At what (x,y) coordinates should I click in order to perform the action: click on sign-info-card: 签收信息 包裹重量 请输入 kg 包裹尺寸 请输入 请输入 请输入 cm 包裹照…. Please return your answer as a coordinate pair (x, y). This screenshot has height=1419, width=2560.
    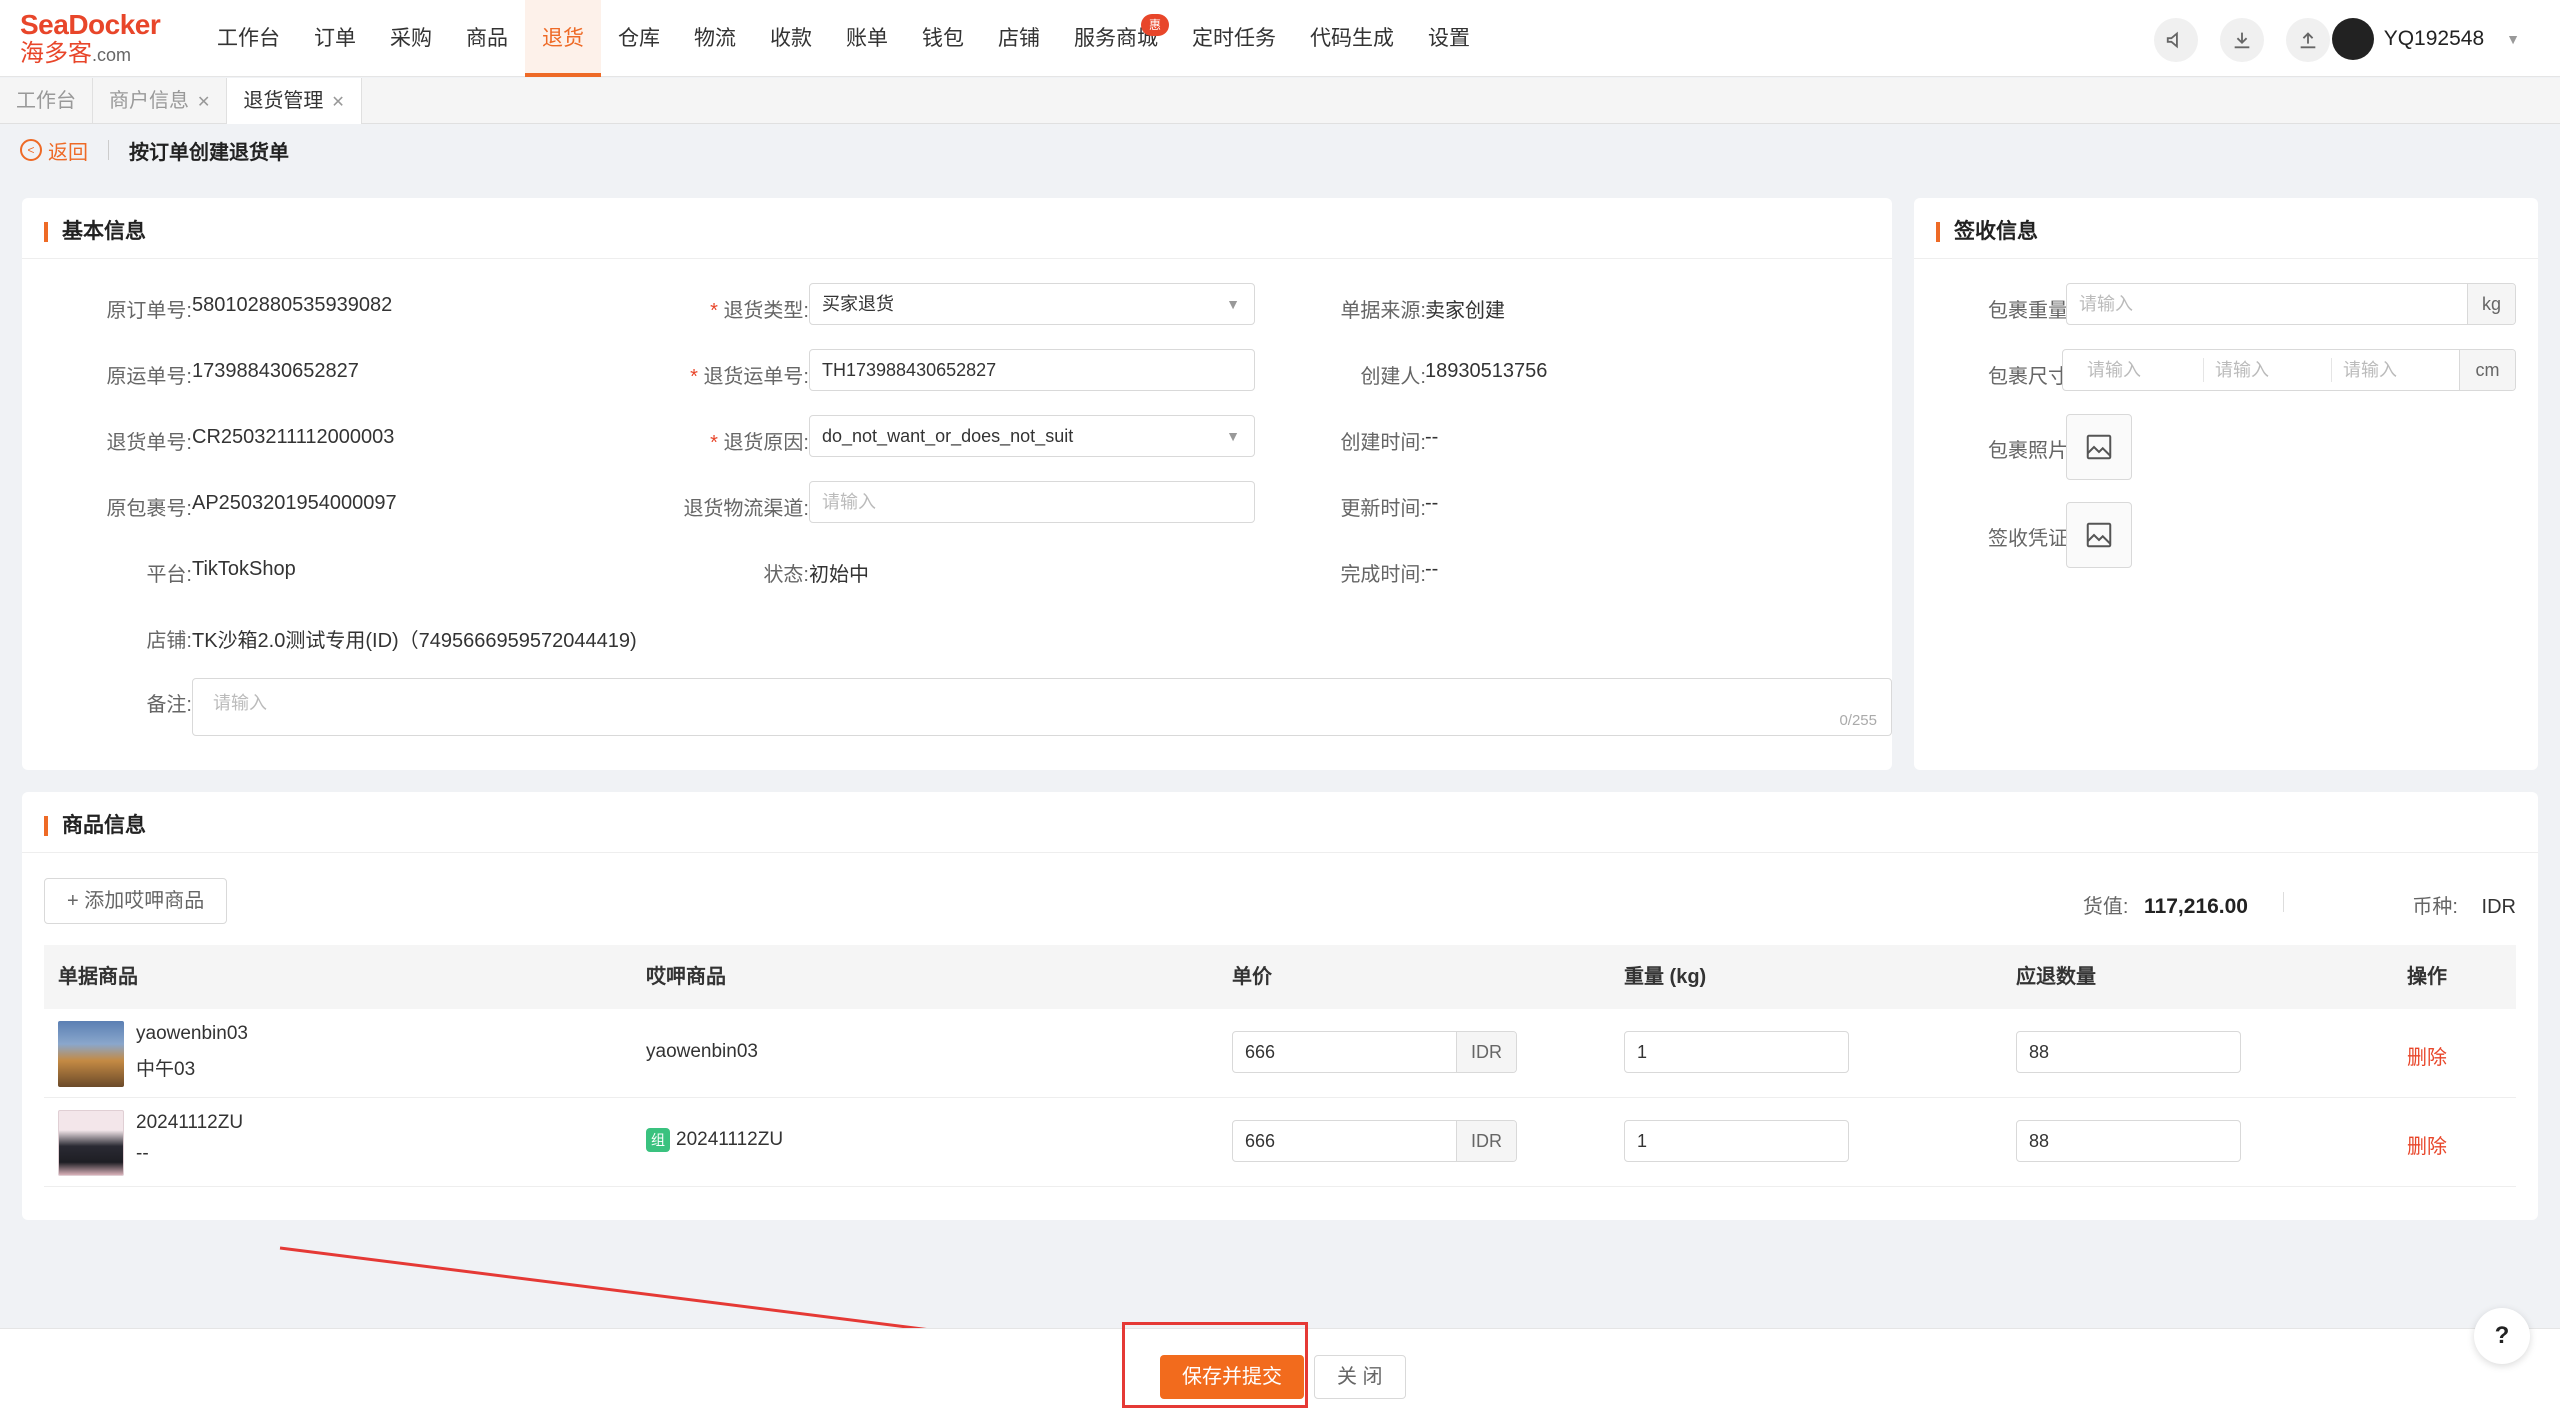
    Looking at the image, I should click on (2226, 484).